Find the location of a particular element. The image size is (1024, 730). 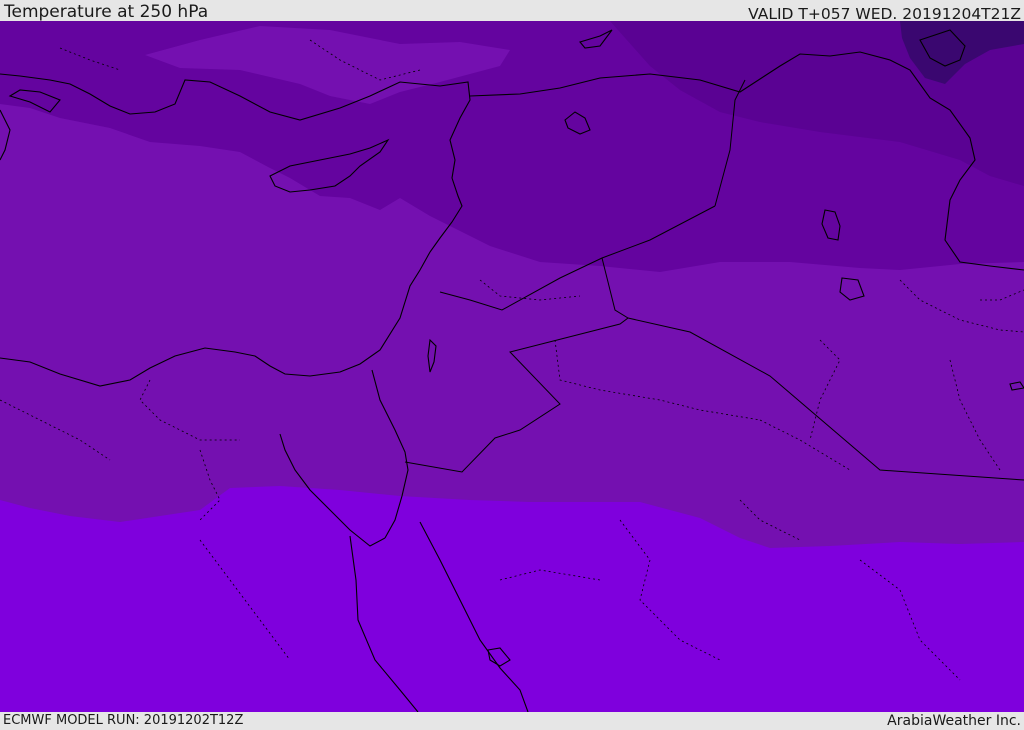

model-run: ECMWF MODEL RUN: 20191202T12Z is located at coordinates (123, 720).